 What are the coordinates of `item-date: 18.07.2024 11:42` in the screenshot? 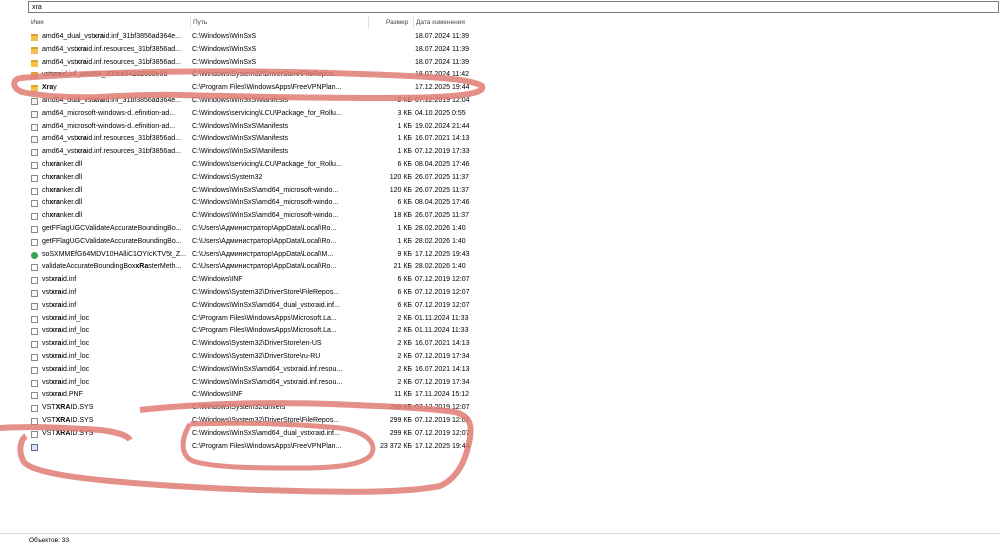 It's located at (442, 75).